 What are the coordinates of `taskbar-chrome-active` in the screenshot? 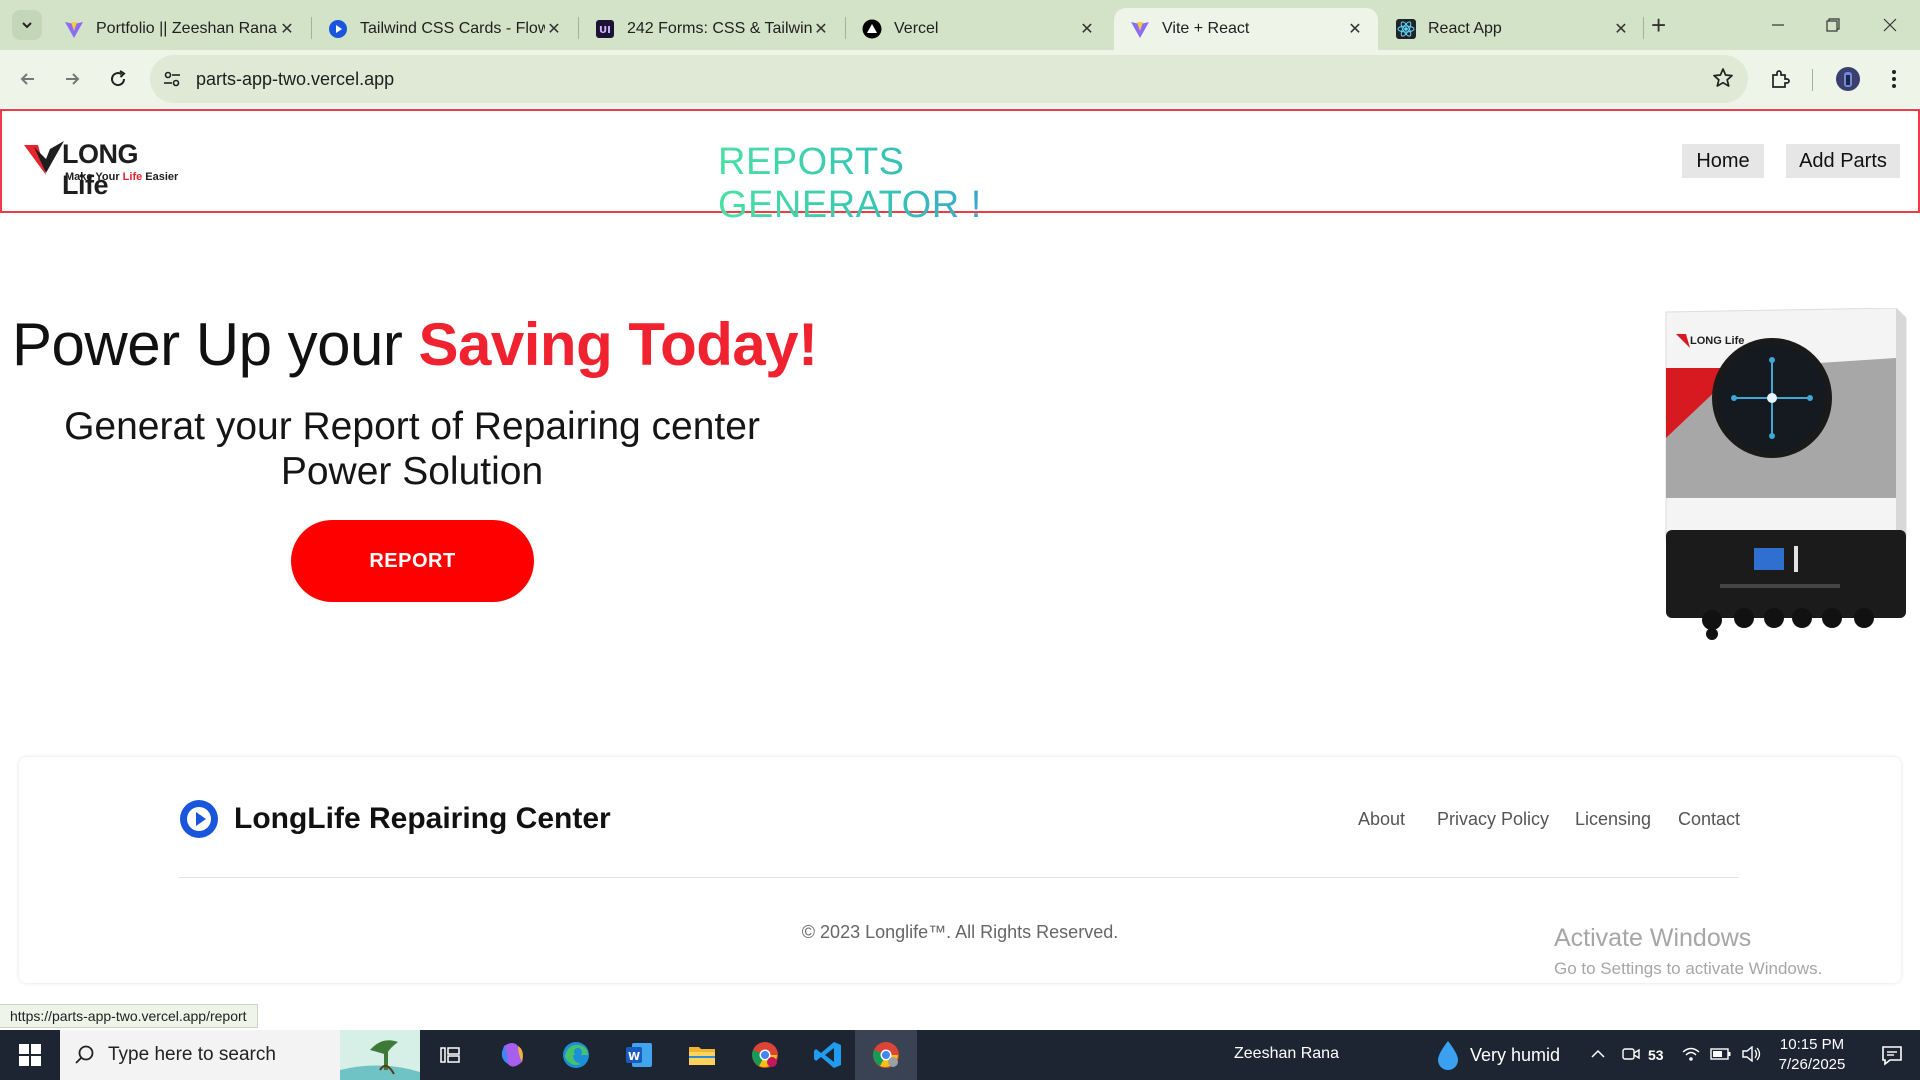 It's located at (886, 1055).